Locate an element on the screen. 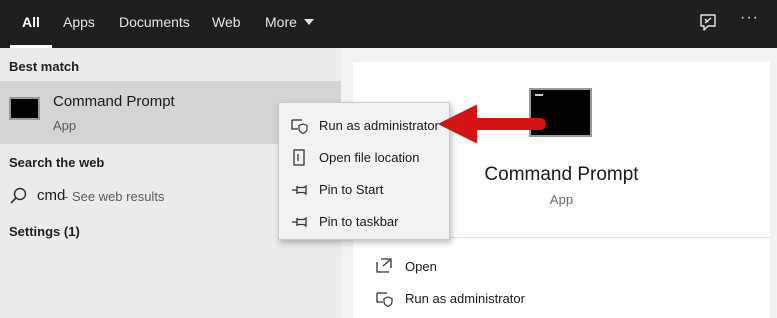 Image resolution: width=777 pixels, height=318 pixels. menu-item-open-file-location: Open file location is located at coordinates (364, 157).